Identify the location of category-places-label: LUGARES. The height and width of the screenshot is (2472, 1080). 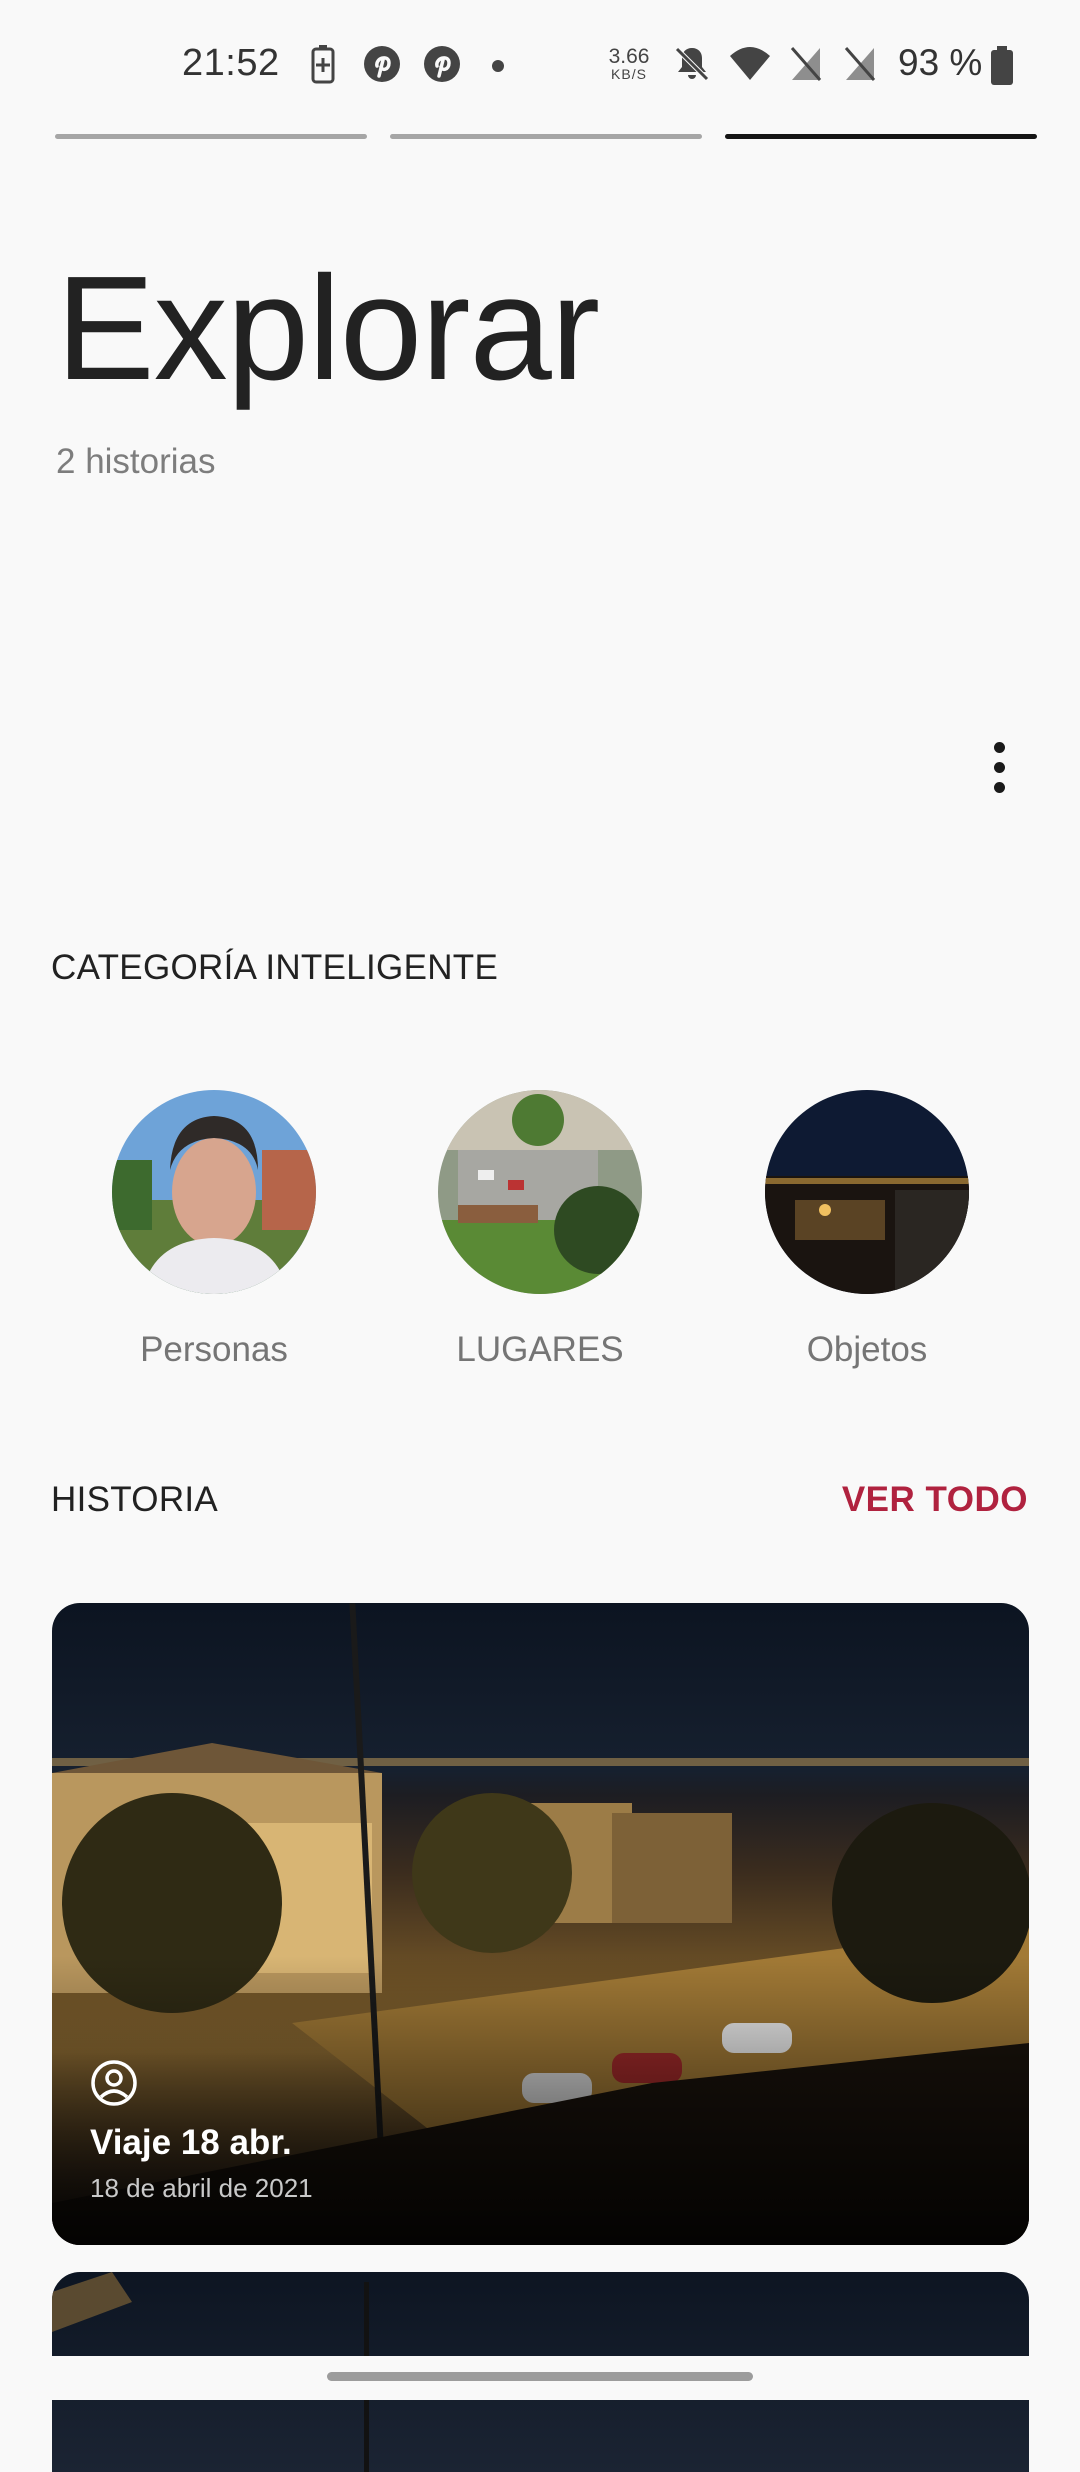
(540, 1349).